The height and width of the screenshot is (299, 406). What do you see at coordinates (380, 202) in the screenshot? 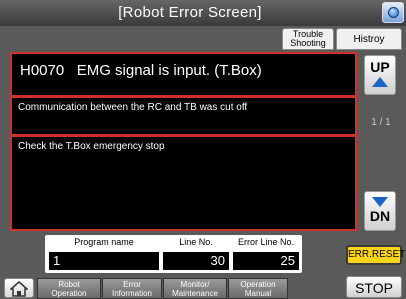
I see `down-arrow-icon` at bounding box center [380, 202].